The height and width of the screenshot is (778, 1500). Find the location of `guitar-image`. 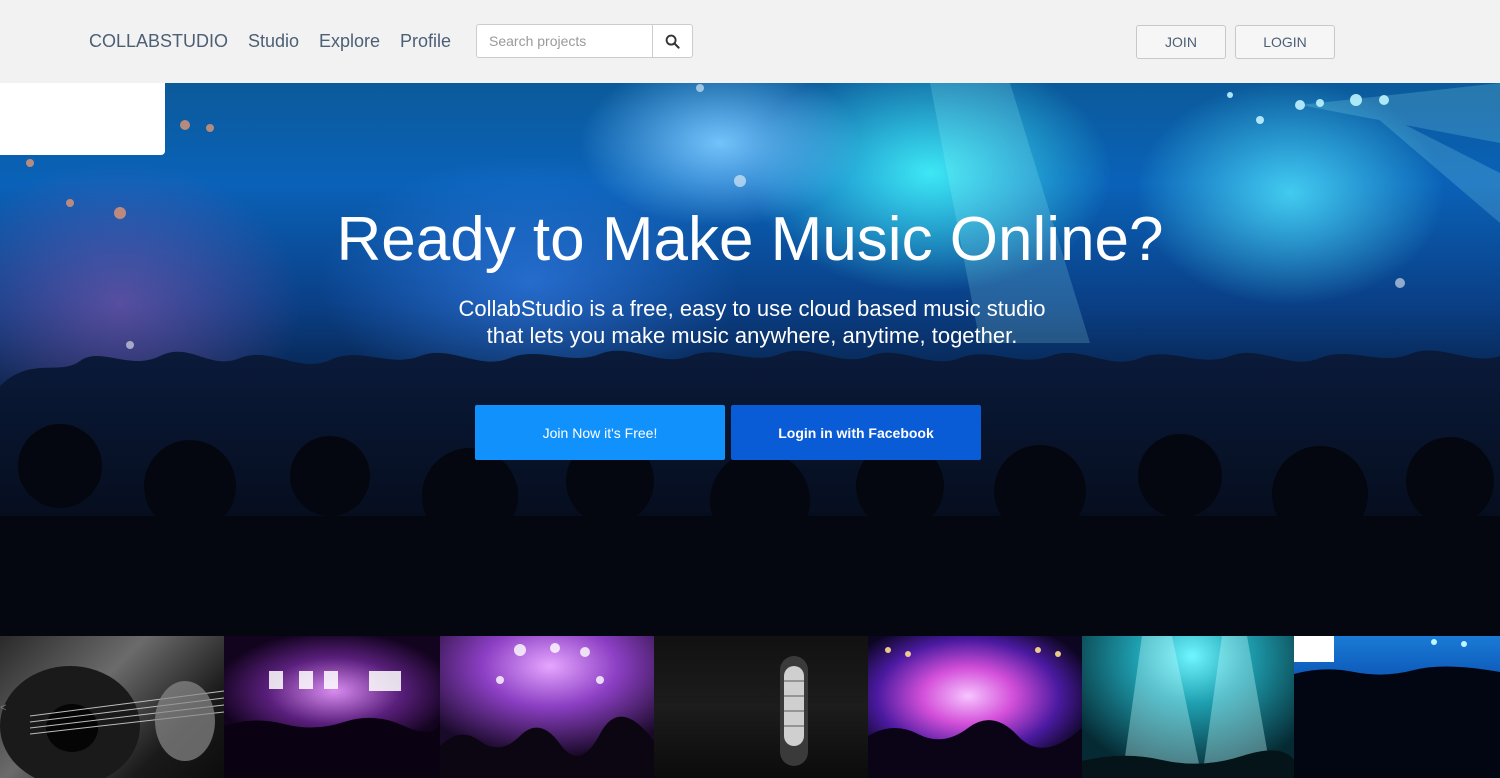

guitar-image is located at coordinates (112, 722).